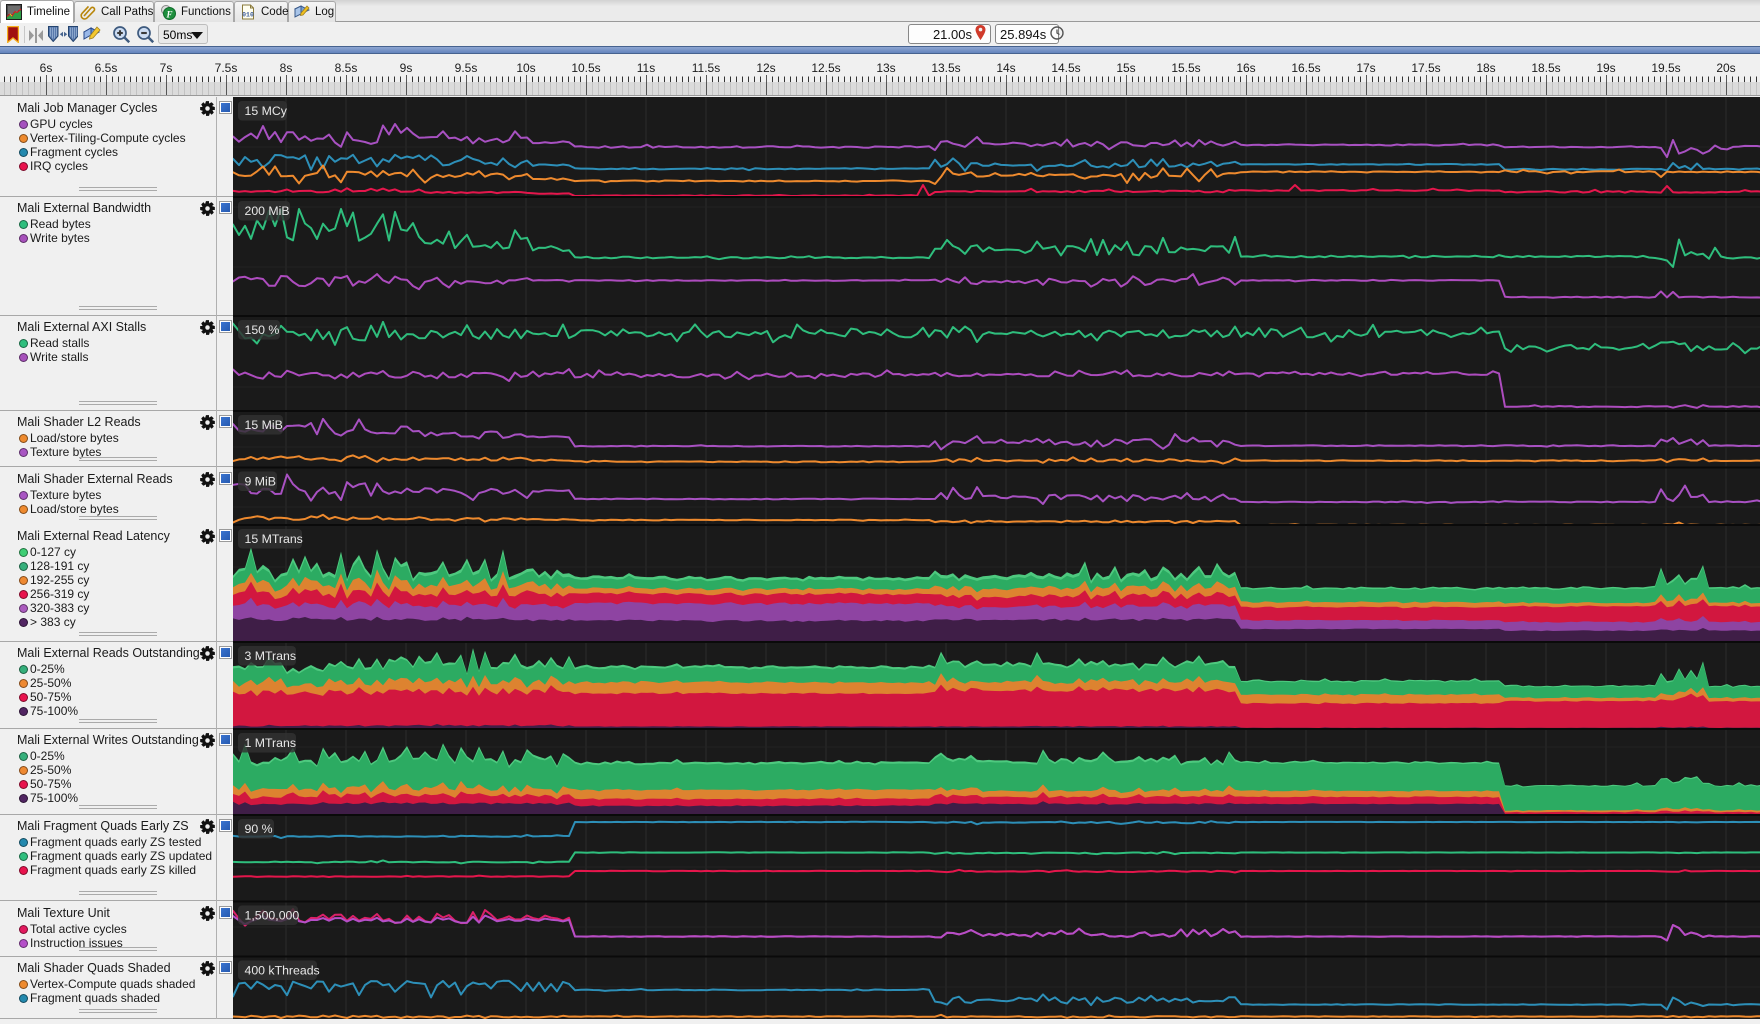 This screenshot has height=1024, width=1760. Describe the element at coordinates (270, 743) in the screenshot. I see `svg-text: 1 MTrans` at that location.